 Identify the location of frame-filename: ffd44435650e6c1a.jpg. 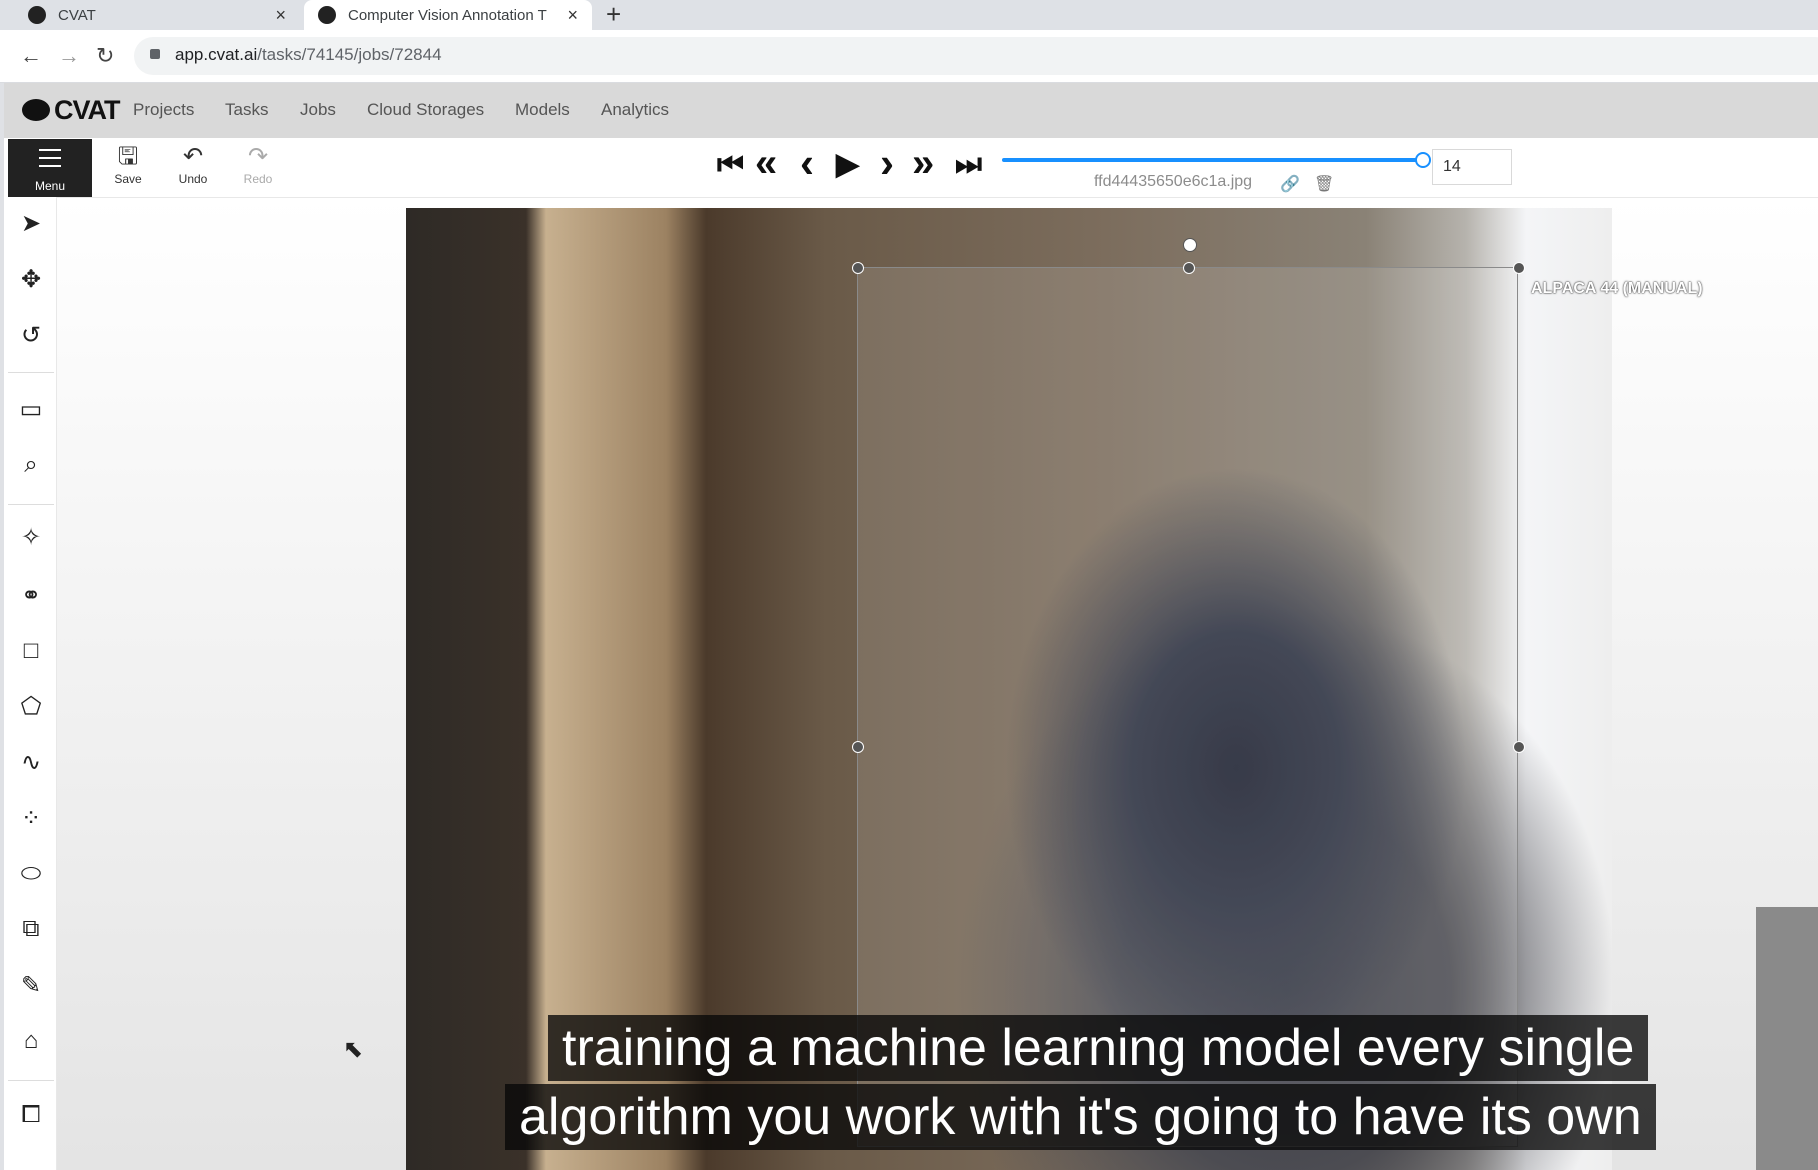
(1173, 181).